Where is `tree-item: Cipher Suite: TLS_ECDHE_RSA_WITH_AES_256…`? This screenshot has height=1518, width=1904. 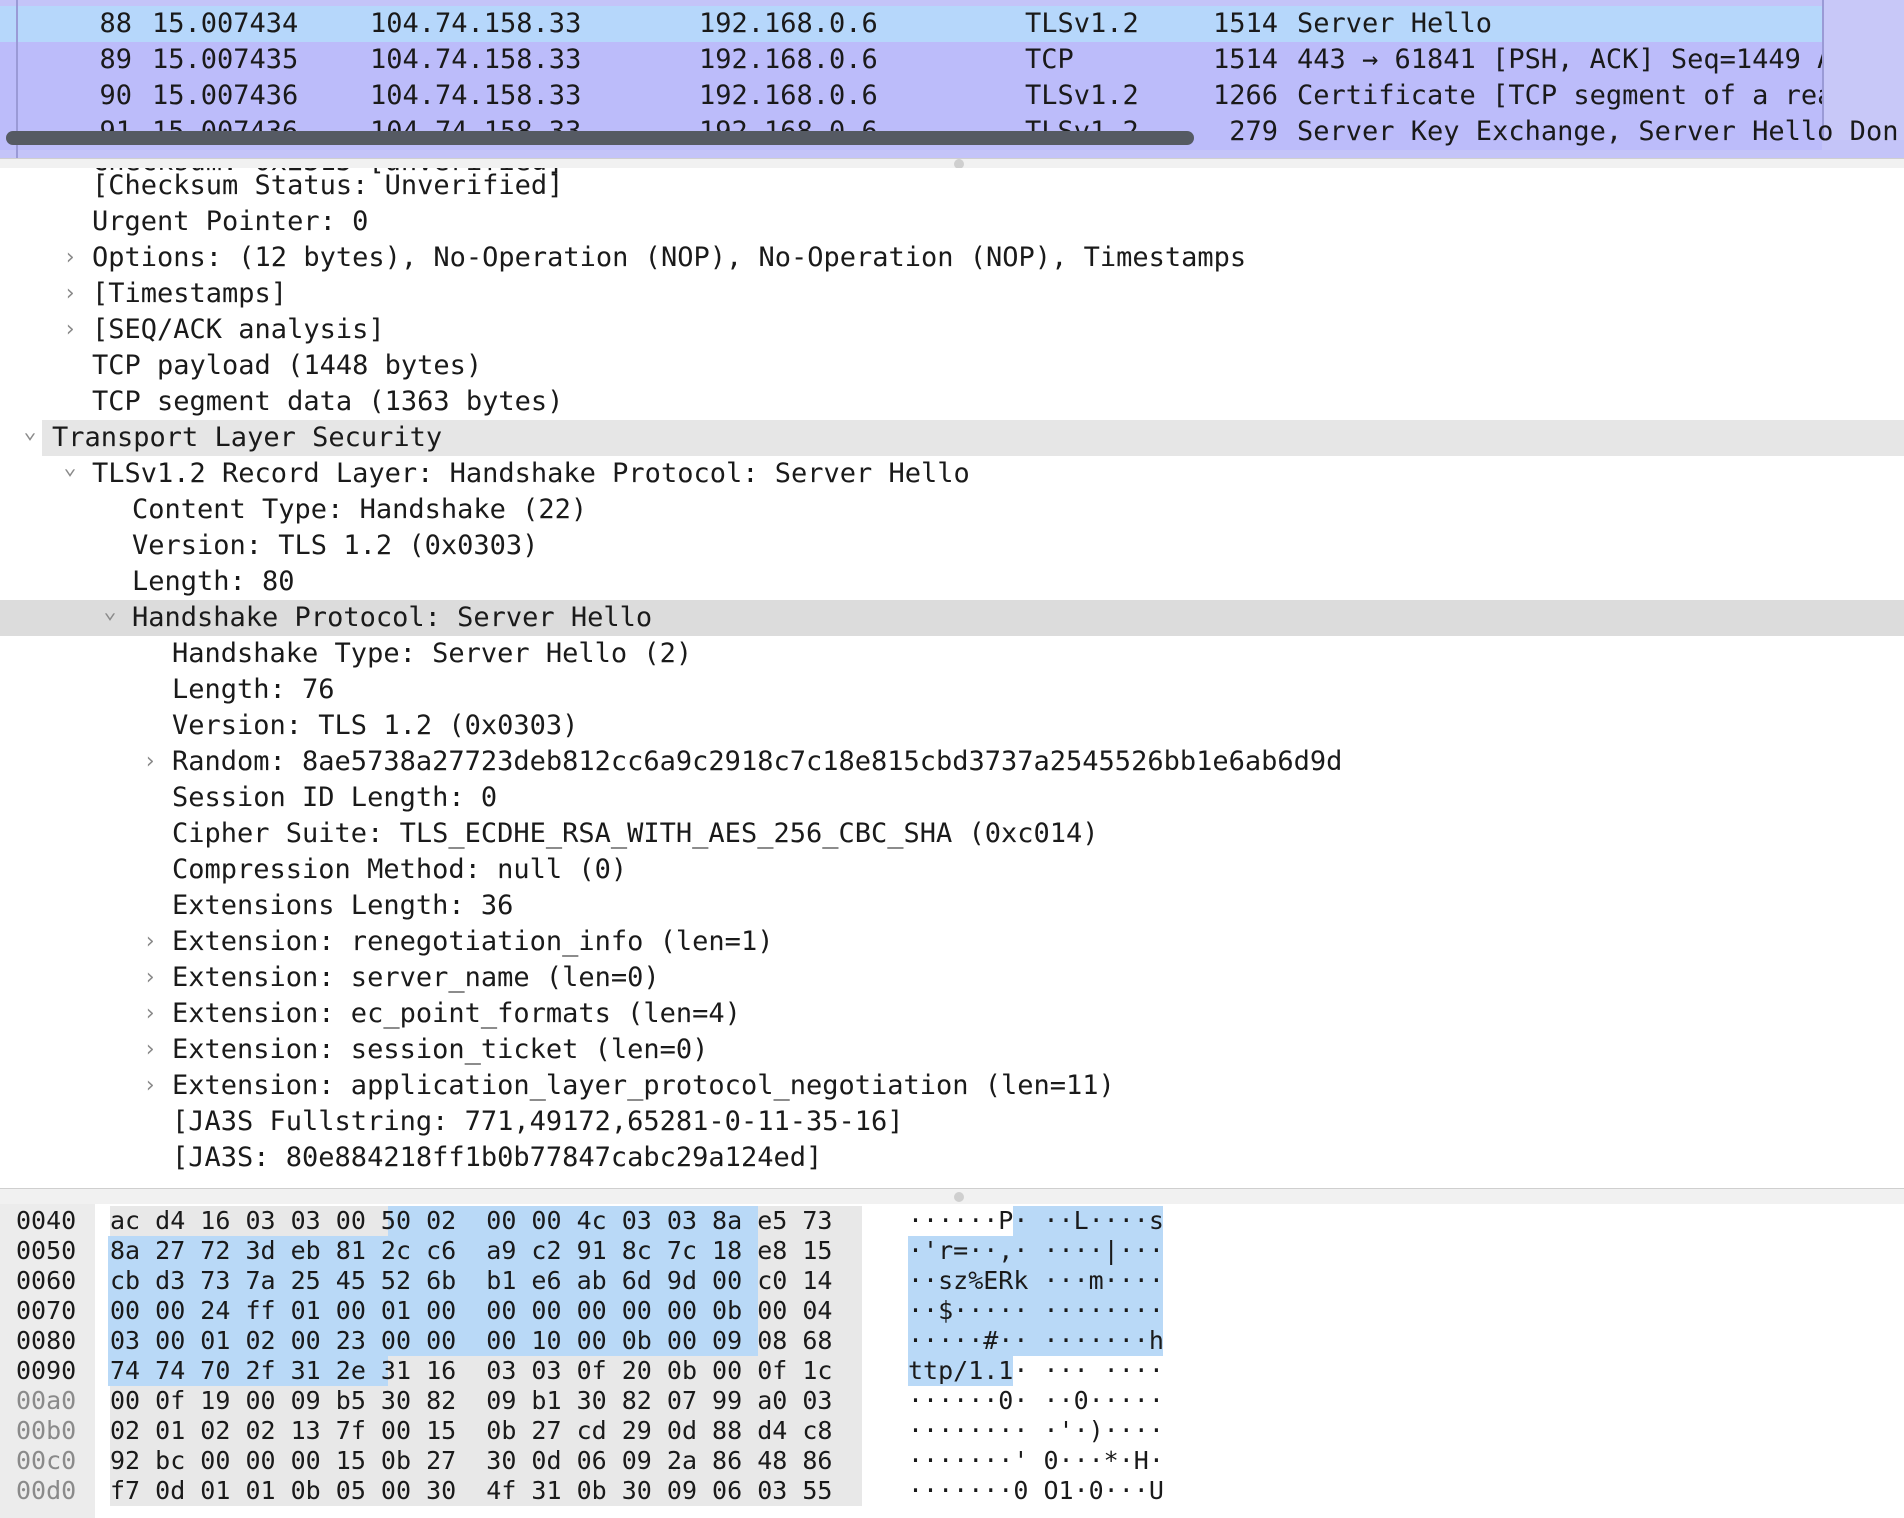
tree-item: Cipher Suite: TLS_ECDHE_RSA_WITH_AES_256… is located at coordinates (952, 834).